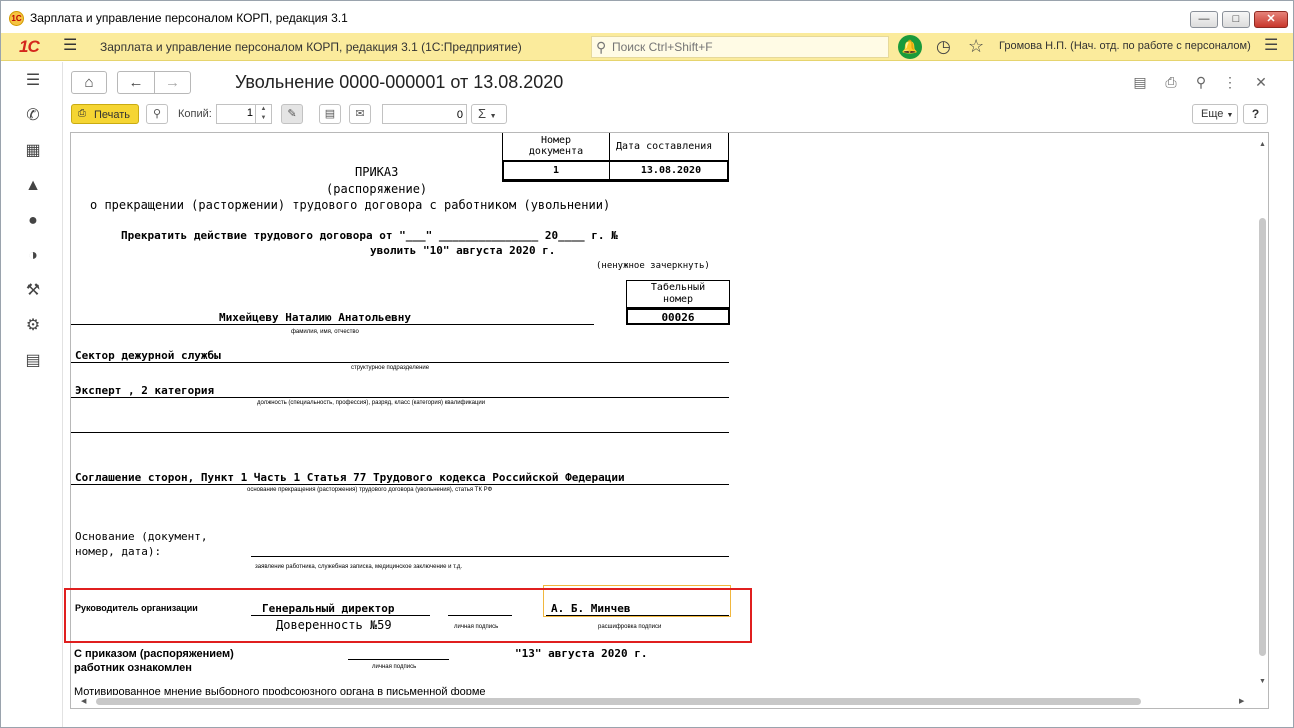  I want to click on favorites-star-icon: ☆, so click(976, 46).